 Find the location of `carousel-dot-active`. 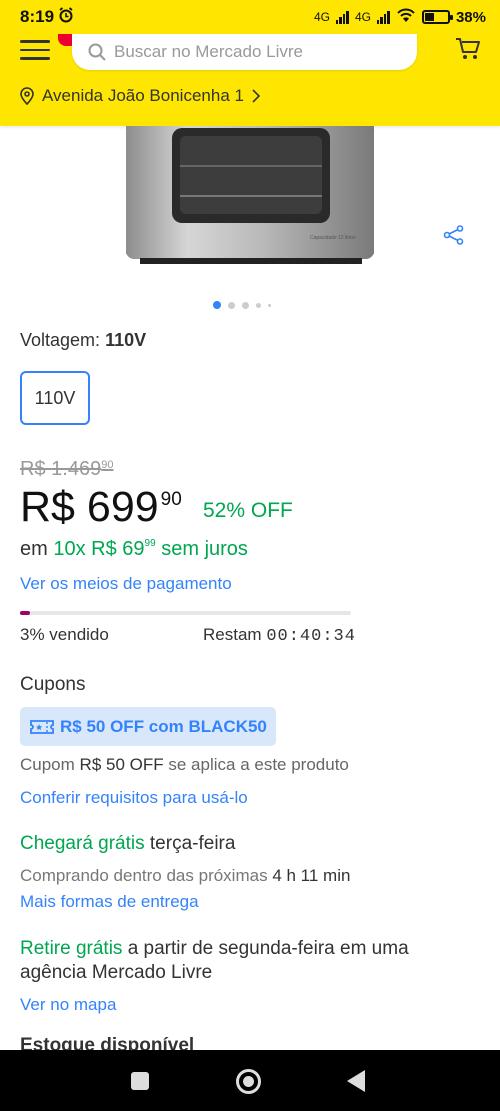

carousel-dot-active is located at coordinates (217, 305).